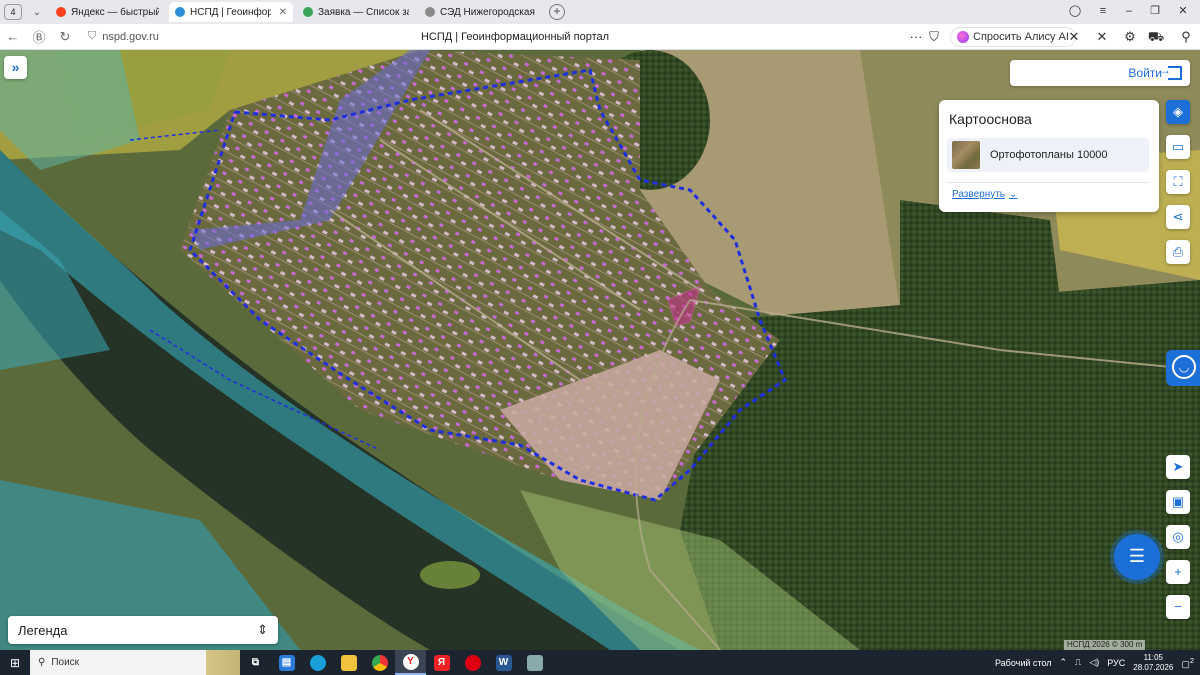 Image resolution: width=1200 pixels, height=675 pixels. What do you see at coordinates (42, 662) in the screenshot?
I see `search-icon: ⚲` at bounding box center [42, 662].